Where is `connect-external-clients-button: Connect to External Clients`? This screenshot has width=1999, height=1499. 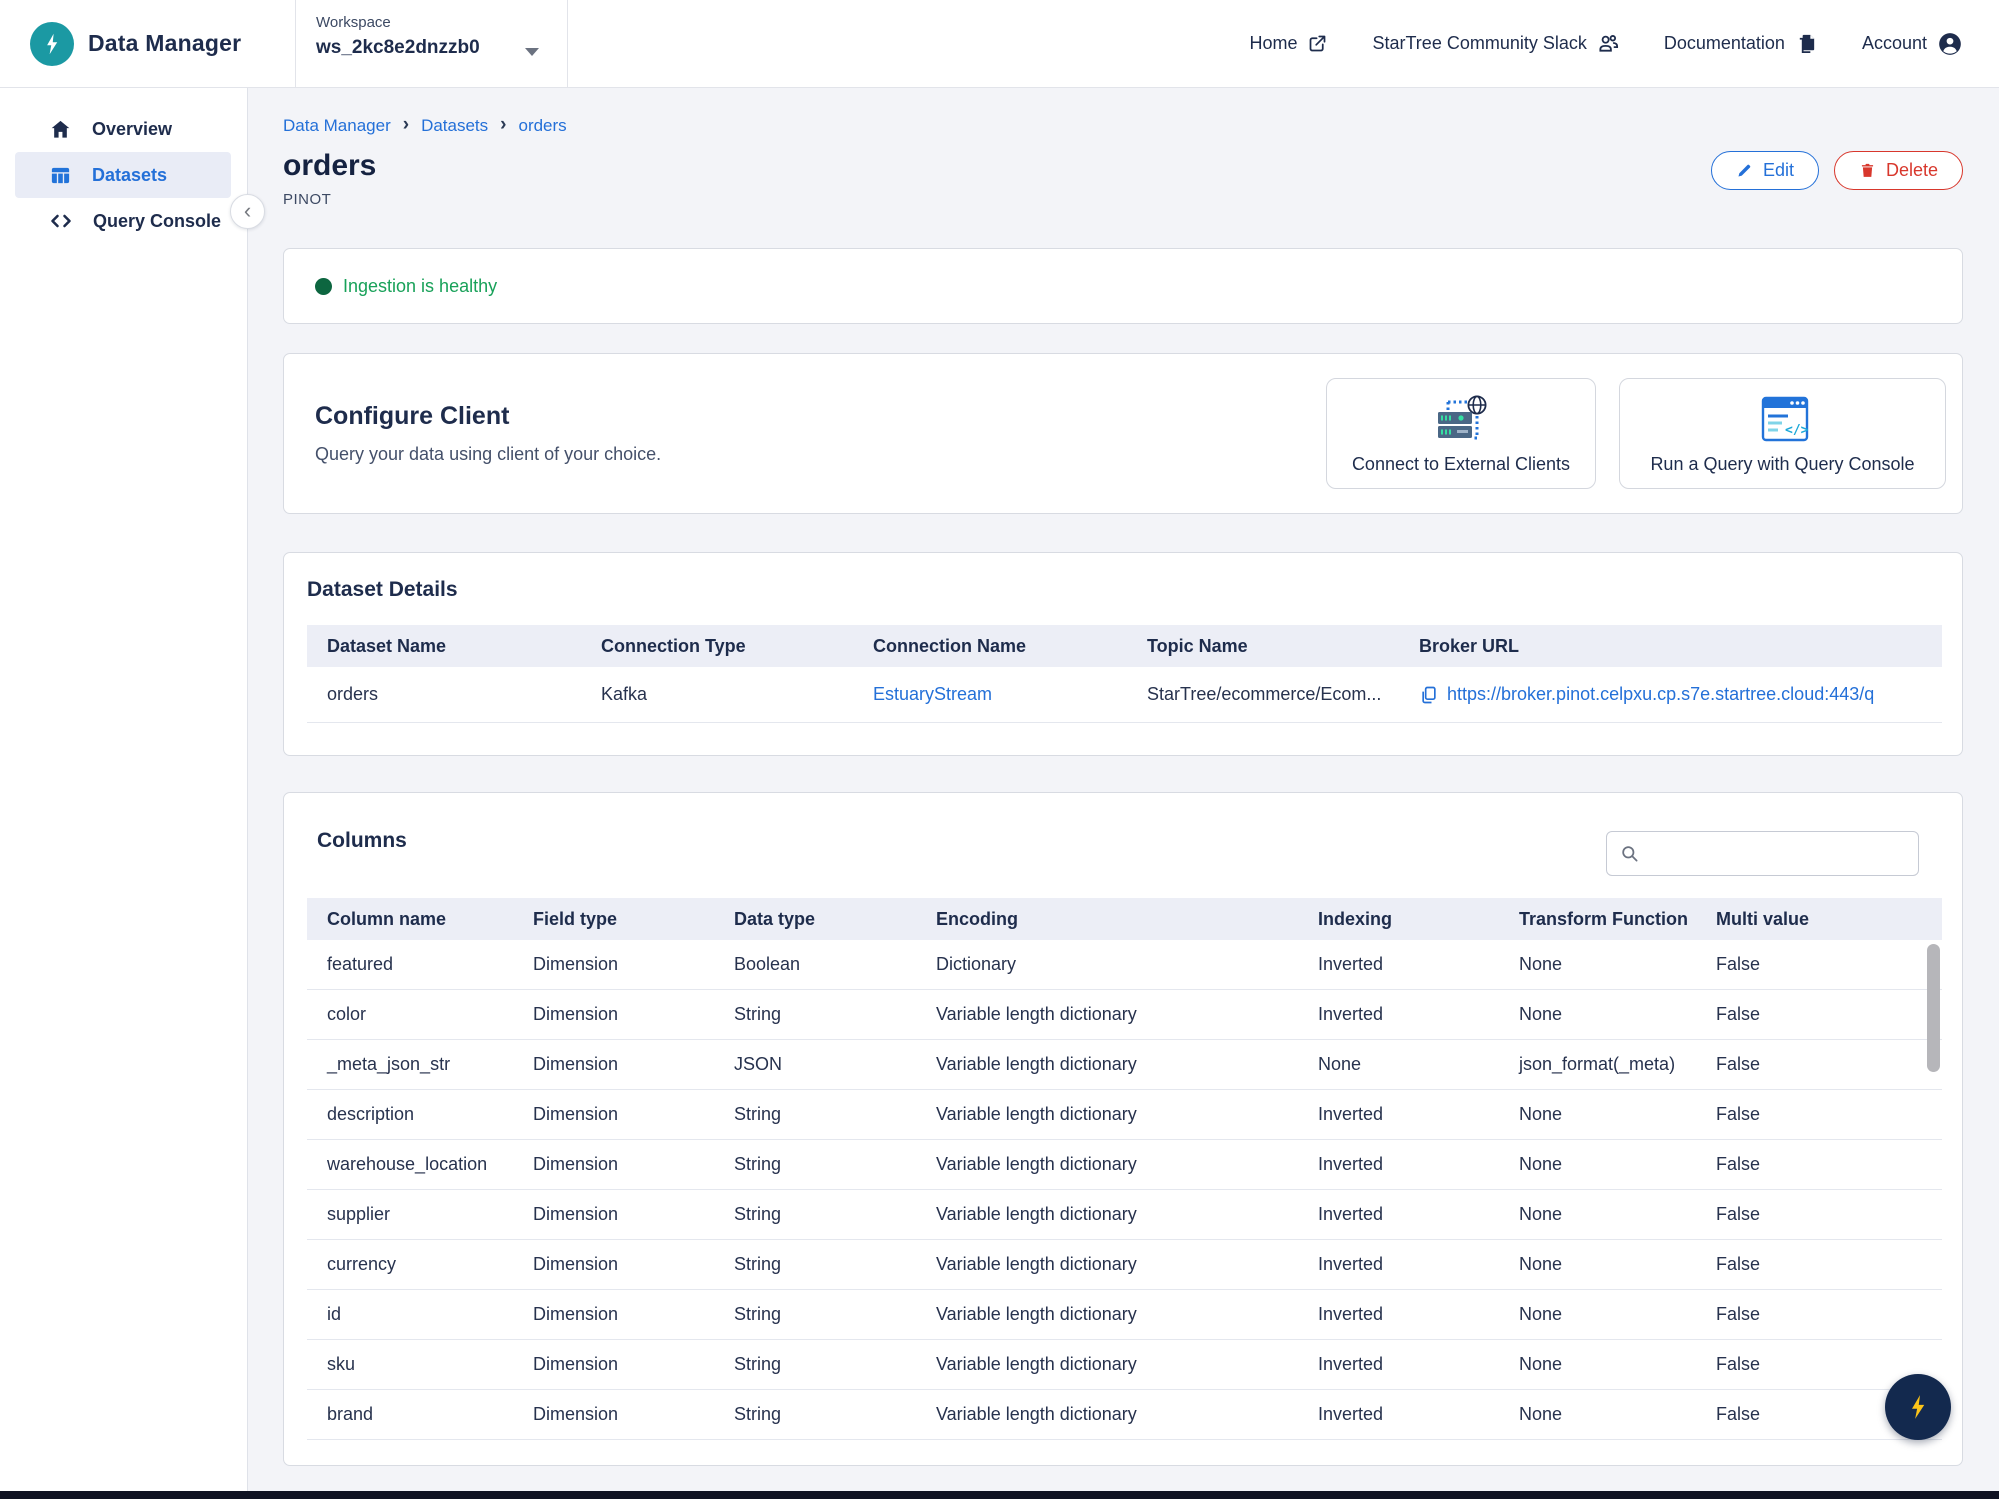
connect-external-clients-button: Connect to External Clients is located at coordinates (1461, 433).